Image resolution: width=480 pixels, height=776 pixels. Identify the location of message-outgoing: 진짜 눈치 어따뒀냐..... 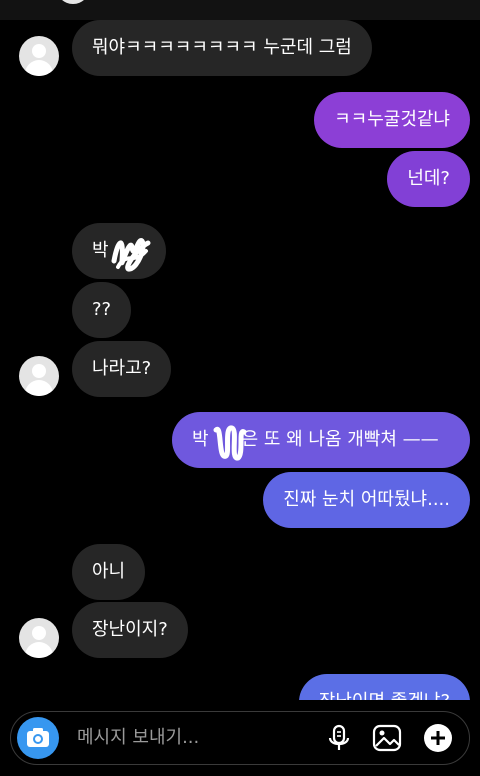
(366, 500).